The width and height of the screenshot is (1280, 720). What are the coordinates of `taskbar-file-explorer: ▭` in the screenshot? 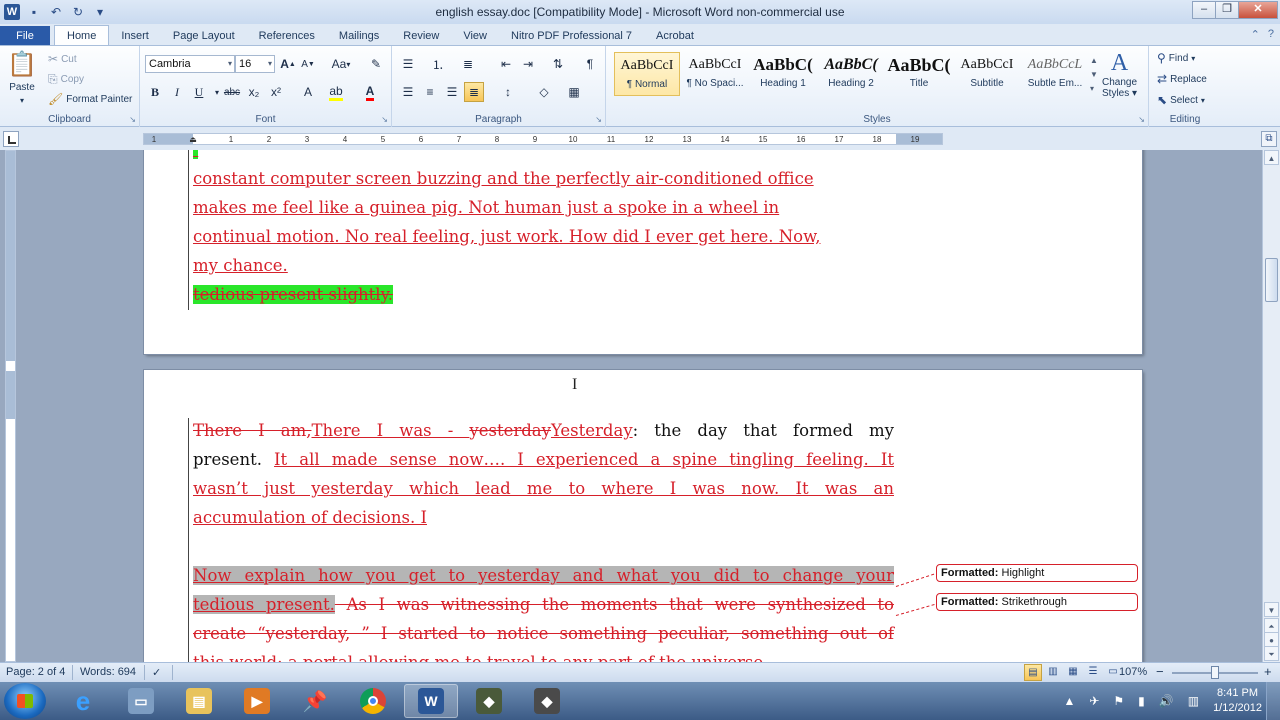 It's located at (141, 701).